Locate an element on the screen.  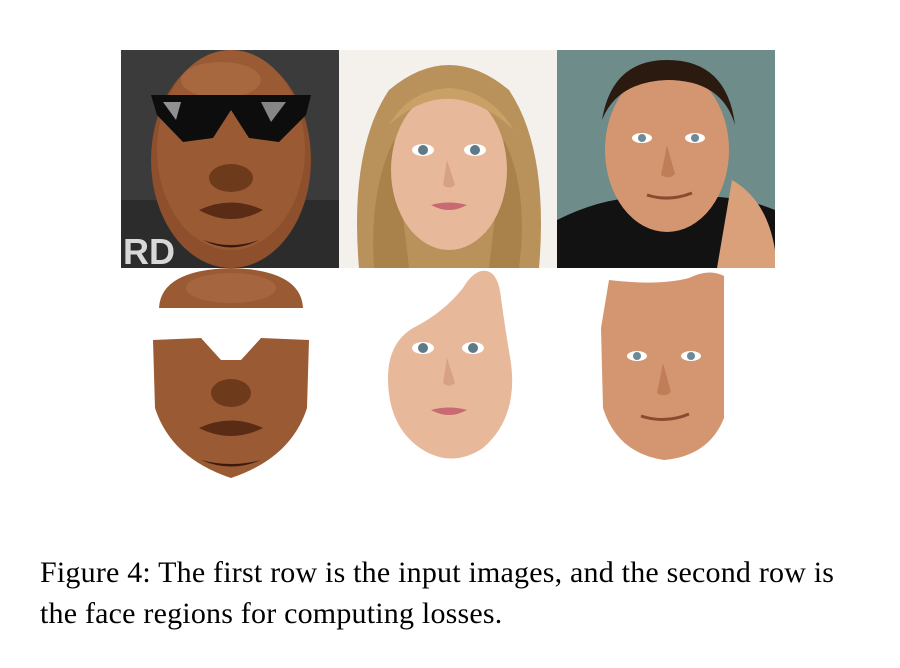
face-region-man-turtleneck is located at coordinates (664, 365).